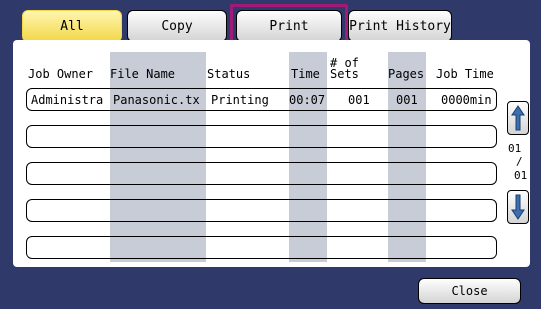 The image size is (541, 309). Describe the element at coordinates (308, 157) in the screenshot. I see `time-column-stripe` at that location.